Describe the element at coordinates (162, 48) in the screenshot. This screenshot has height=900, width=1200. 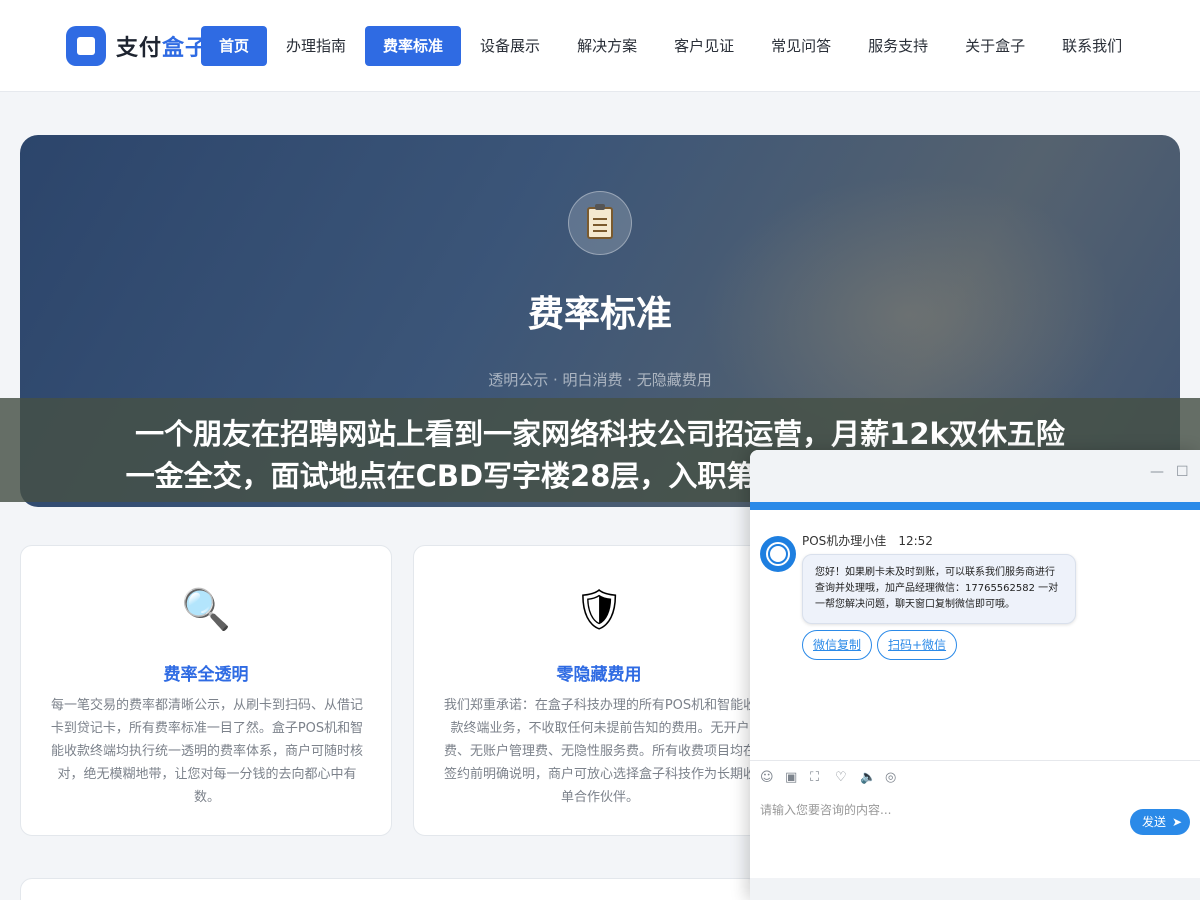
I see `logo-text: 支付盒子` at that location.